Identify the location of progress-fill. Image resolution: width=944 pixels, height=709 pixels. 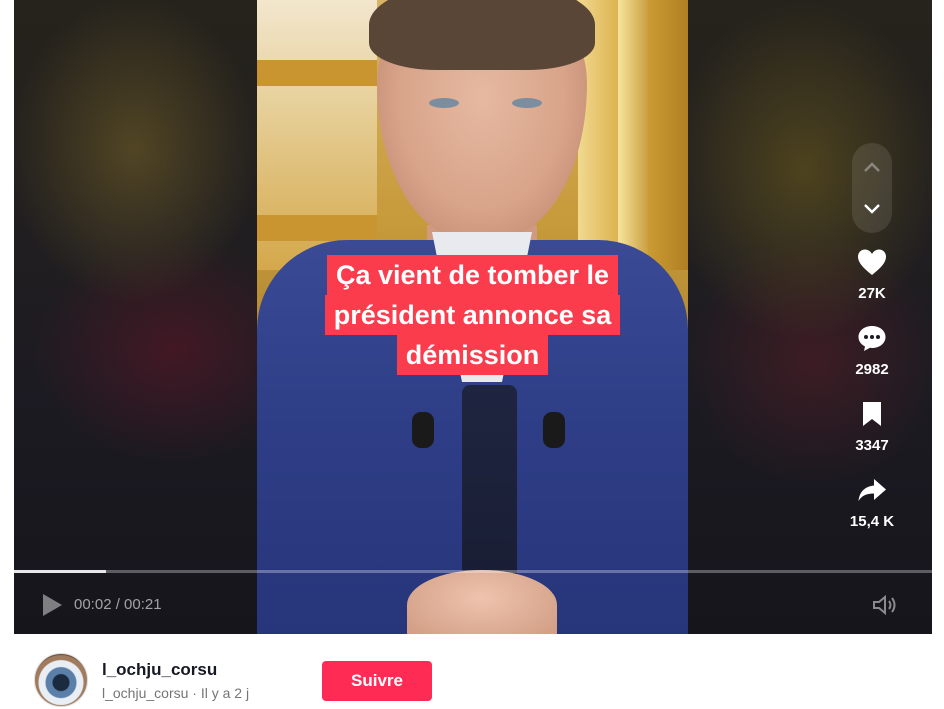
(60, 571).